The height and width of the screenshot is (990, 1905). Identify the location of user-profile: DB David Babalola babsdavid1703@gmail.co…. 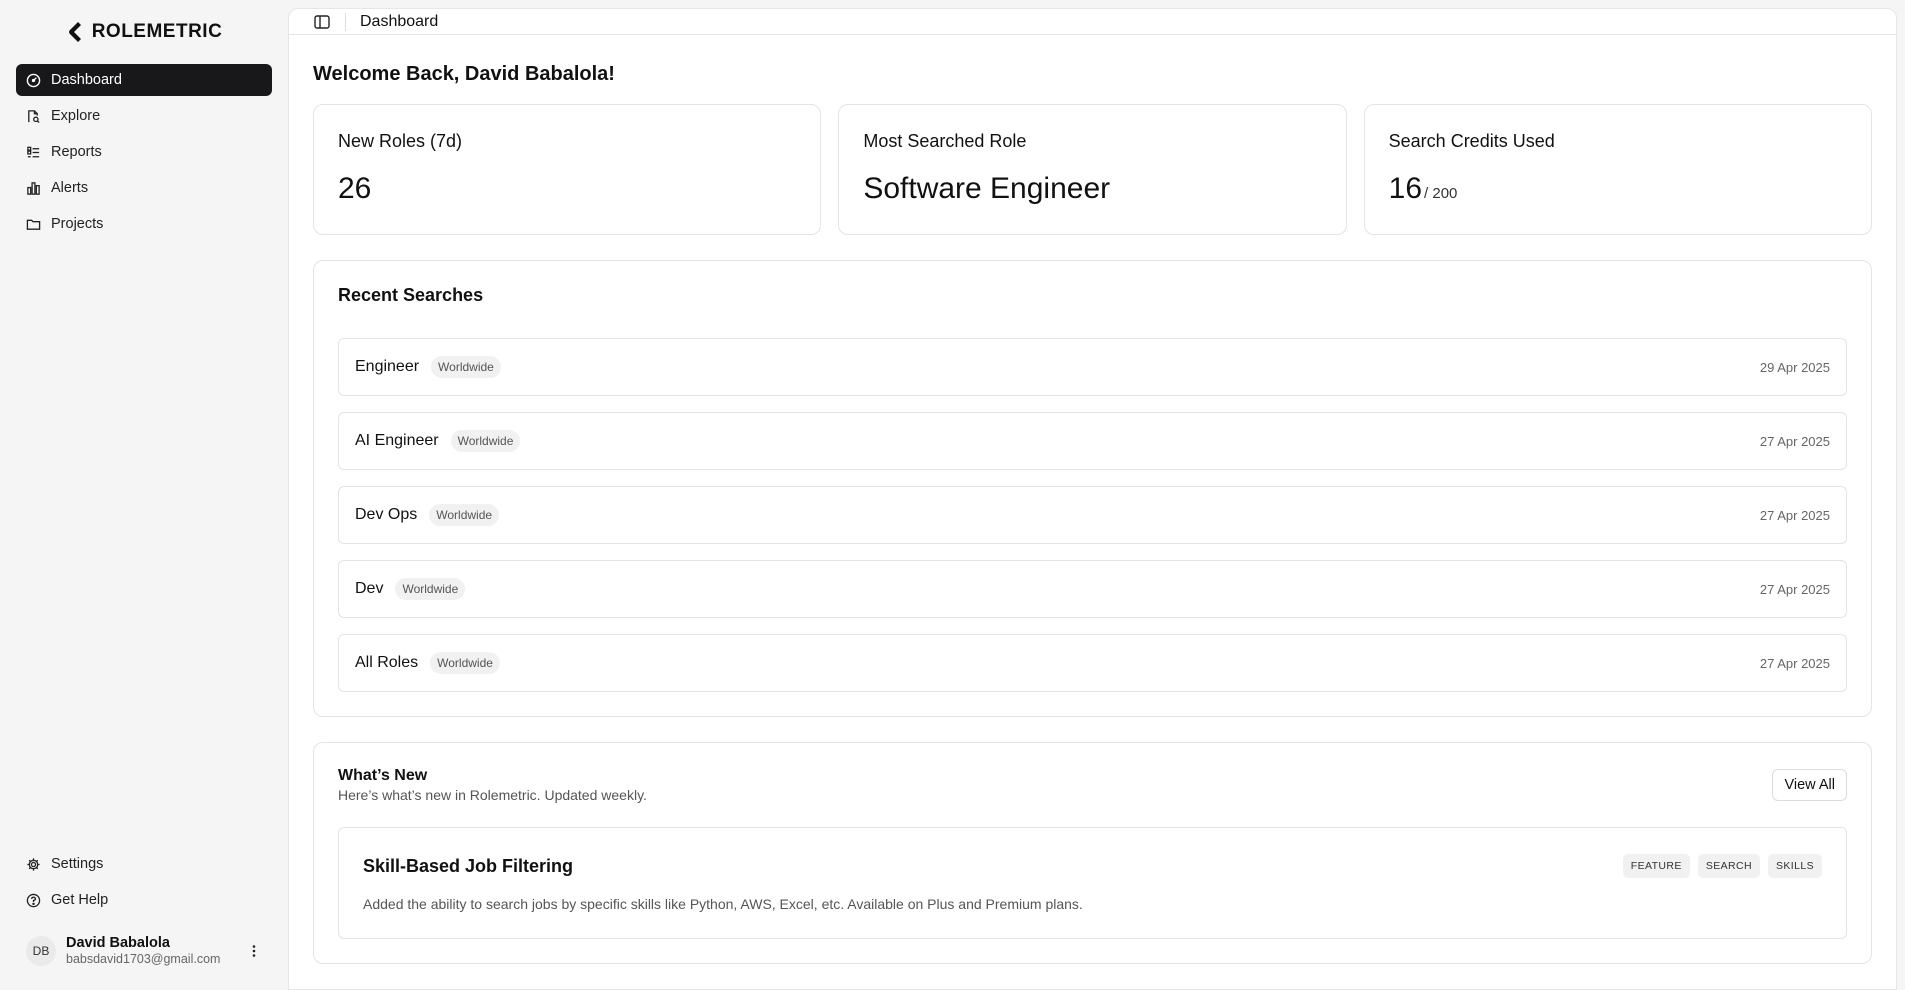
(144, 951).